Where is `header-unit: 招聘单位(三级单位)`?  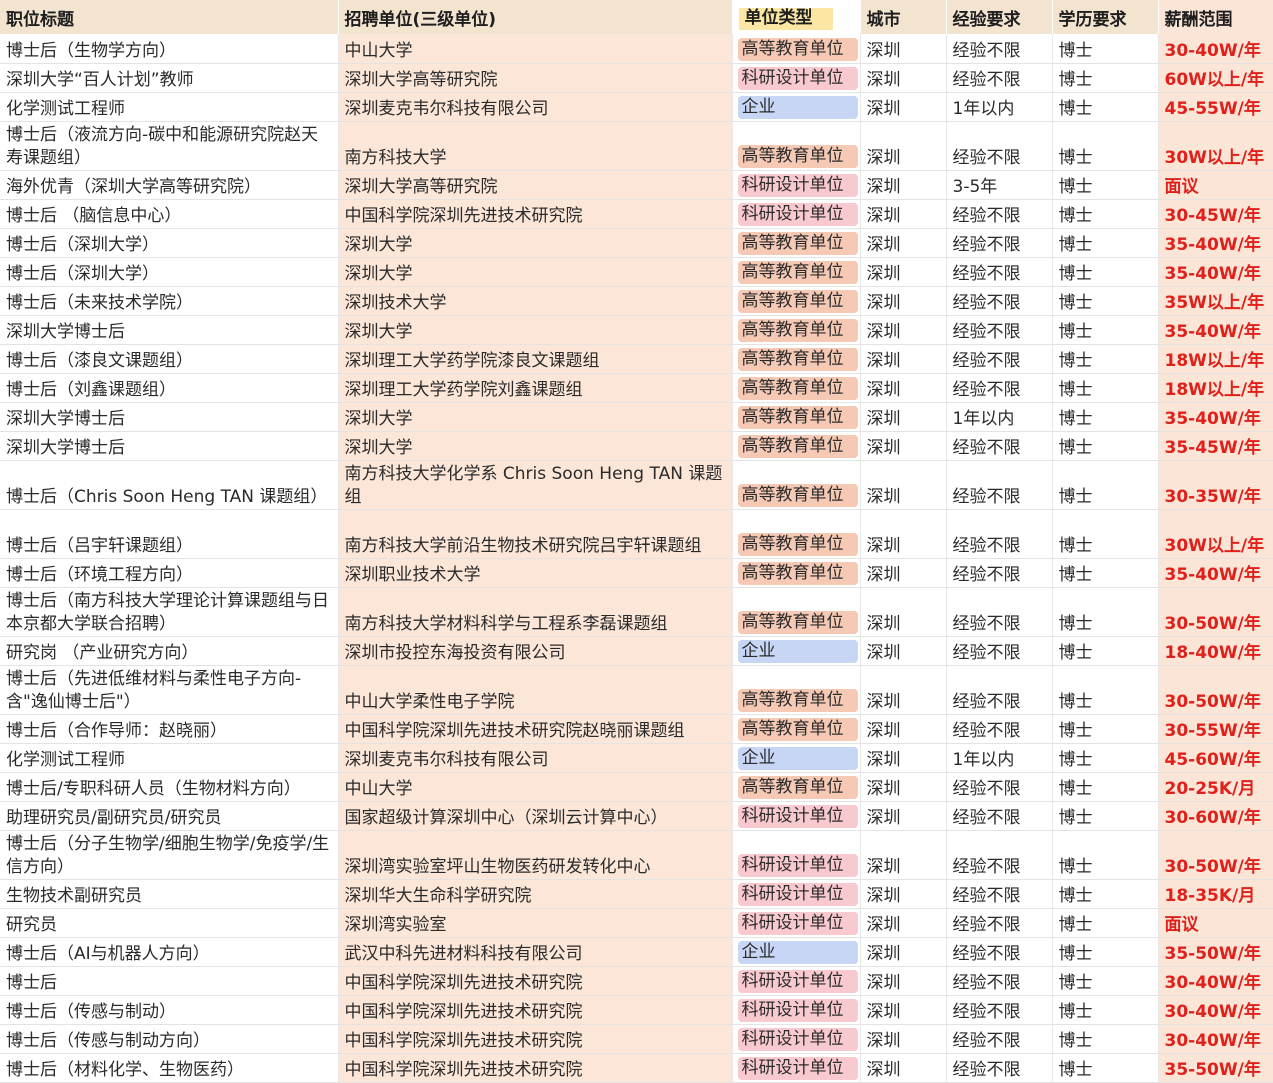 header-unit: 招聘单位(三级单位) is located at coordinates (535, 17).